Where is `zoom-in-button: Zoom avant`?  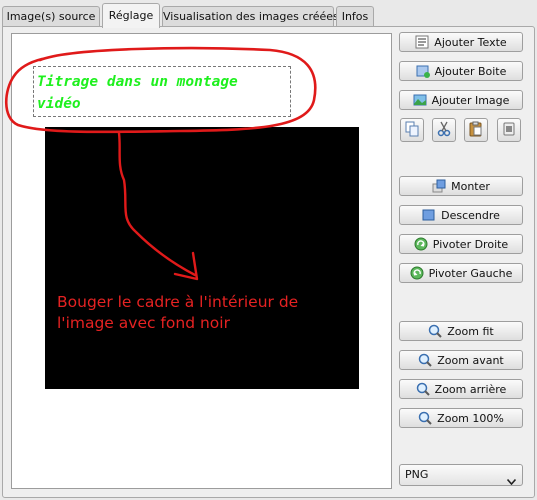 zoom-in-button: Zoom avant is located at coordinates (461, 360).